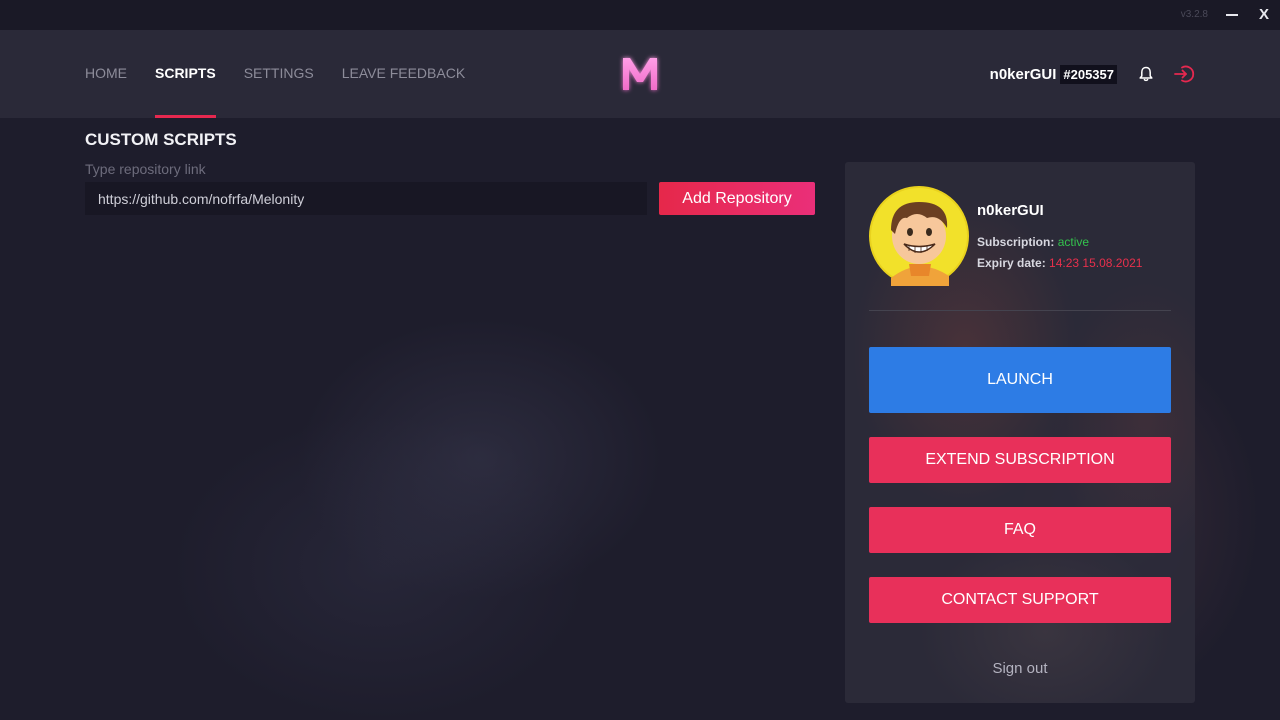 The width and height of the screenshot is (1280, 720). Describe the element at coordinates (161, 139) in the screenshot. I see `page-title: CUSTOM SCRIPTS` at that location.